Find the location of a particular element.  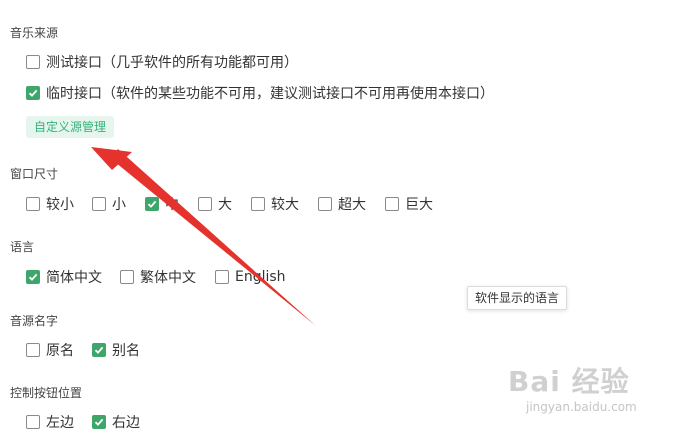

language-tooltip: 软件显示的语言 is located at coordinates (517, 298).